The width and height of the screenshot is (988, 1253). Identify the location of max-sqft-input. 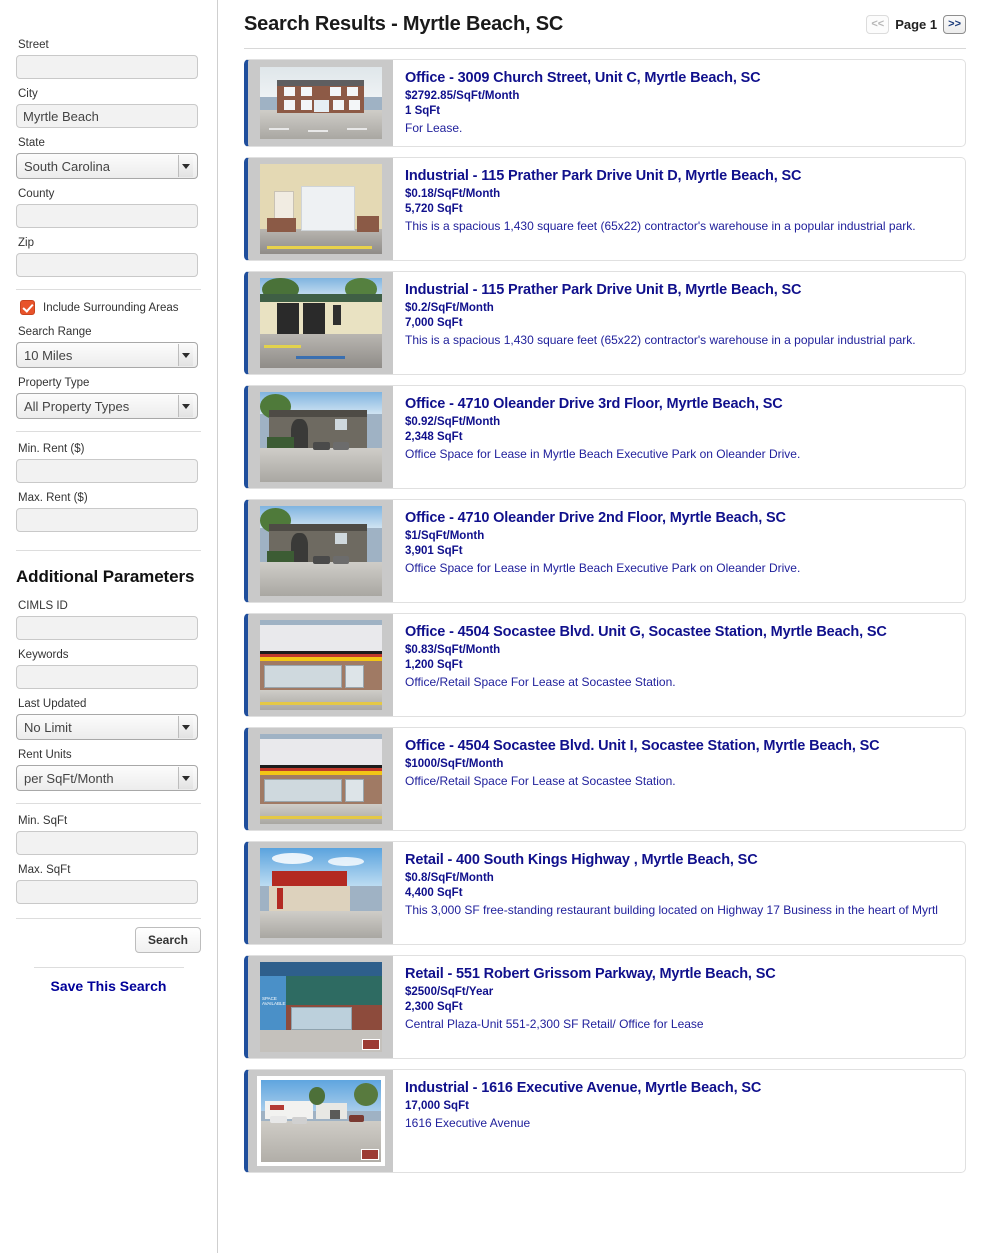
(107, 892).